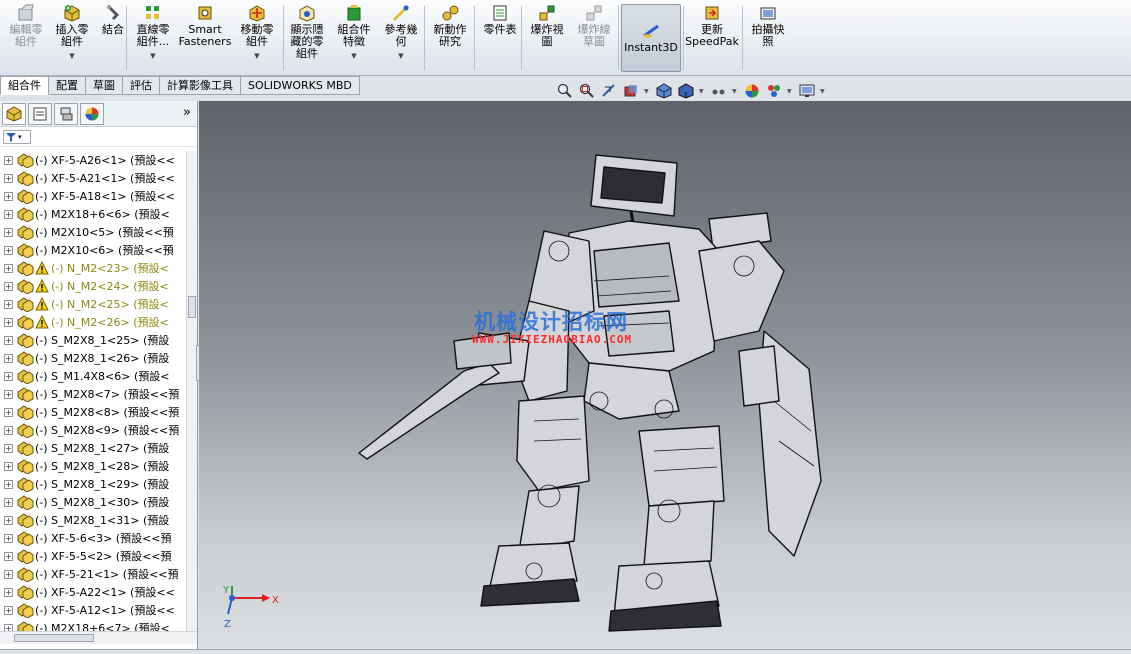  Describe the element at coordinates (806, 91) in the screenshot. I see `view-settings-icon` at that location.